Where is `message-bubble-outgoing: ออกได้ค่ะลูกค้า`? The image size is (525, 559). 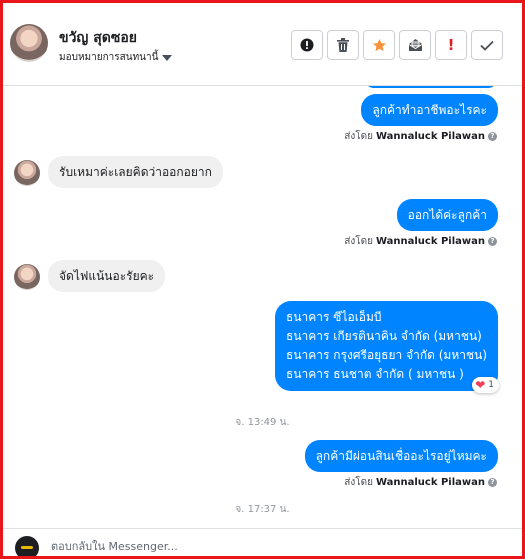 message-bubble-outgoing: ออกได้ค่ะลูกค้า is located at coordinates (447, 215).